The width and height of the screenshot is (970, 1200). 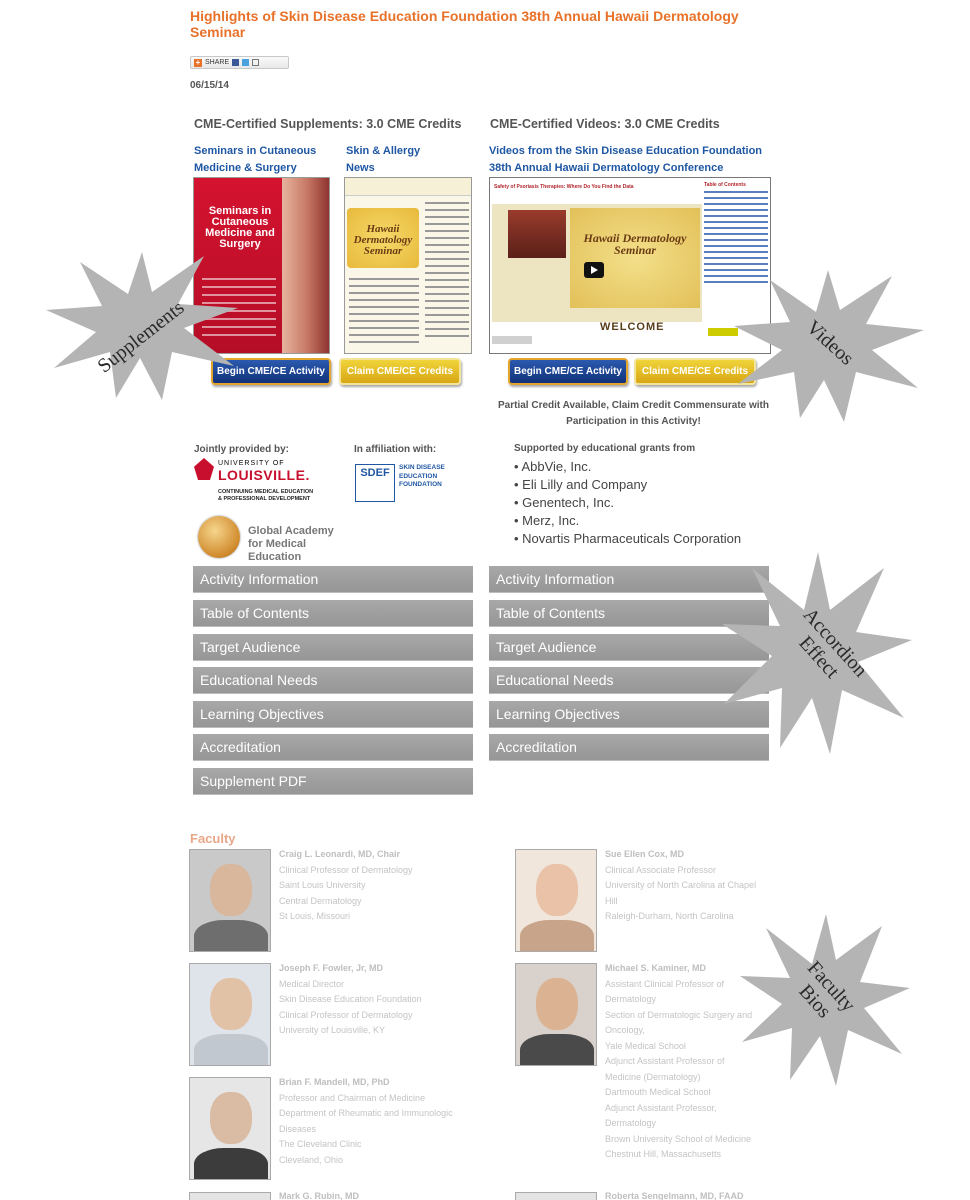 I want to click on faculty-name: Roberta Sengelmann, MD, FAAD, so click(x=674, y=1195).